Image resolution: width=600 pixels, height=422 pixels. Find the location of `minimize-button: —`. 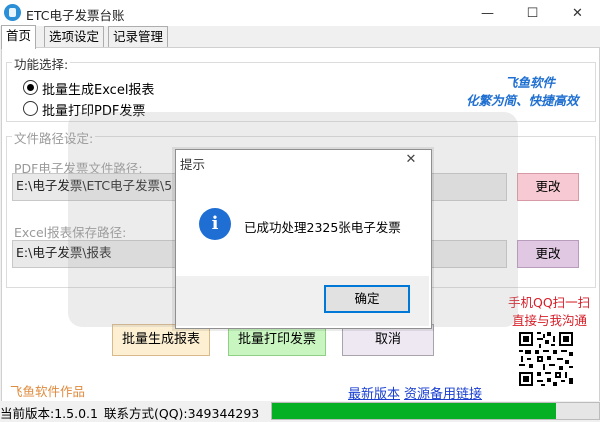

minimize-button: — is located at coordinates (487, 13).